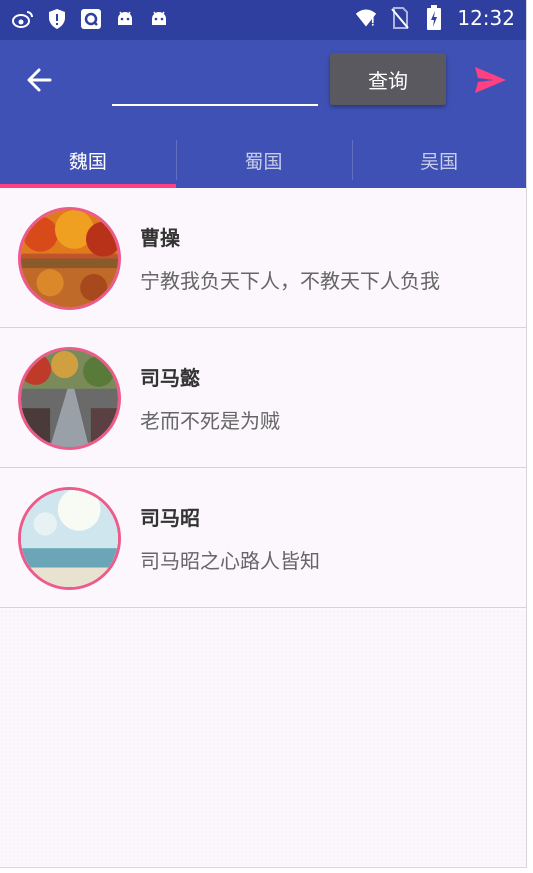 This screenshot has height=873, width=533. I want to click on query-button: 查询, so click(388, 79).